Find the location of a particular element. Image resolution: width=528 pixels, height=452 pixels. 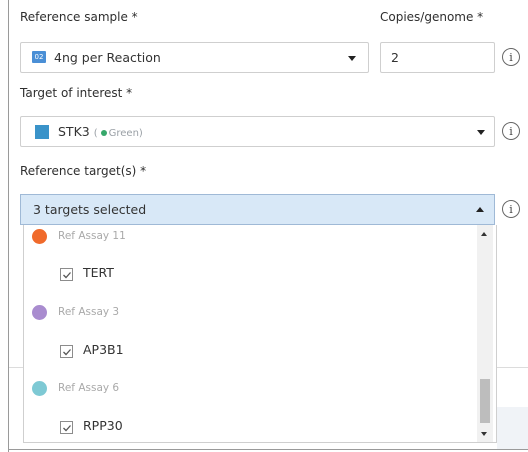

background-band is located at coordinates (512, 428).